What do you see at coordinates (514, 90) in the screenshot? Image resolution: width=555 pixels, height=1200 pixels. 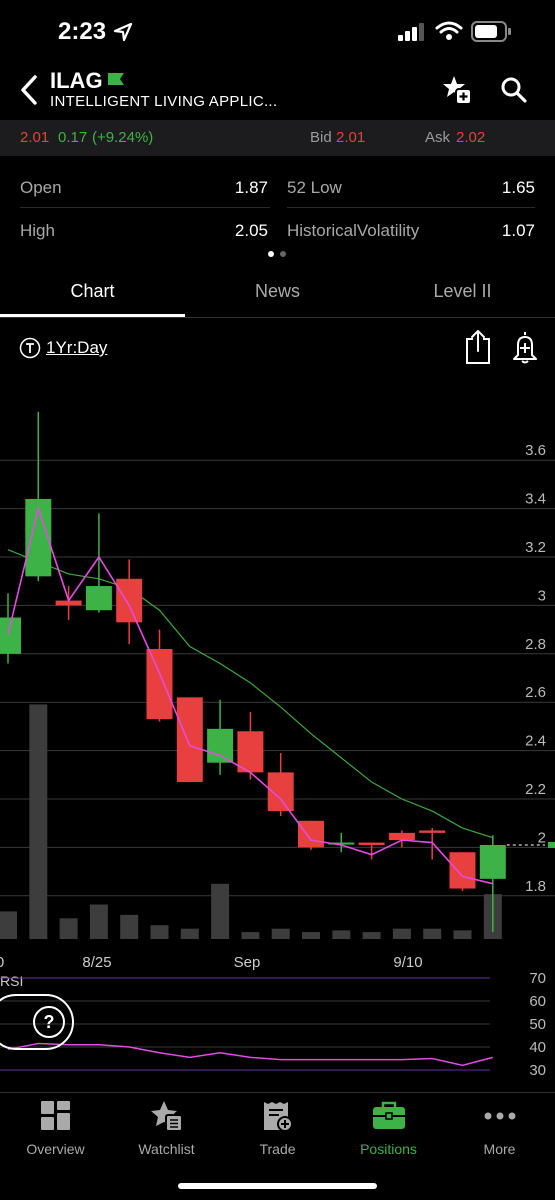 I see `search-icon` at bounding box center [514, 90].